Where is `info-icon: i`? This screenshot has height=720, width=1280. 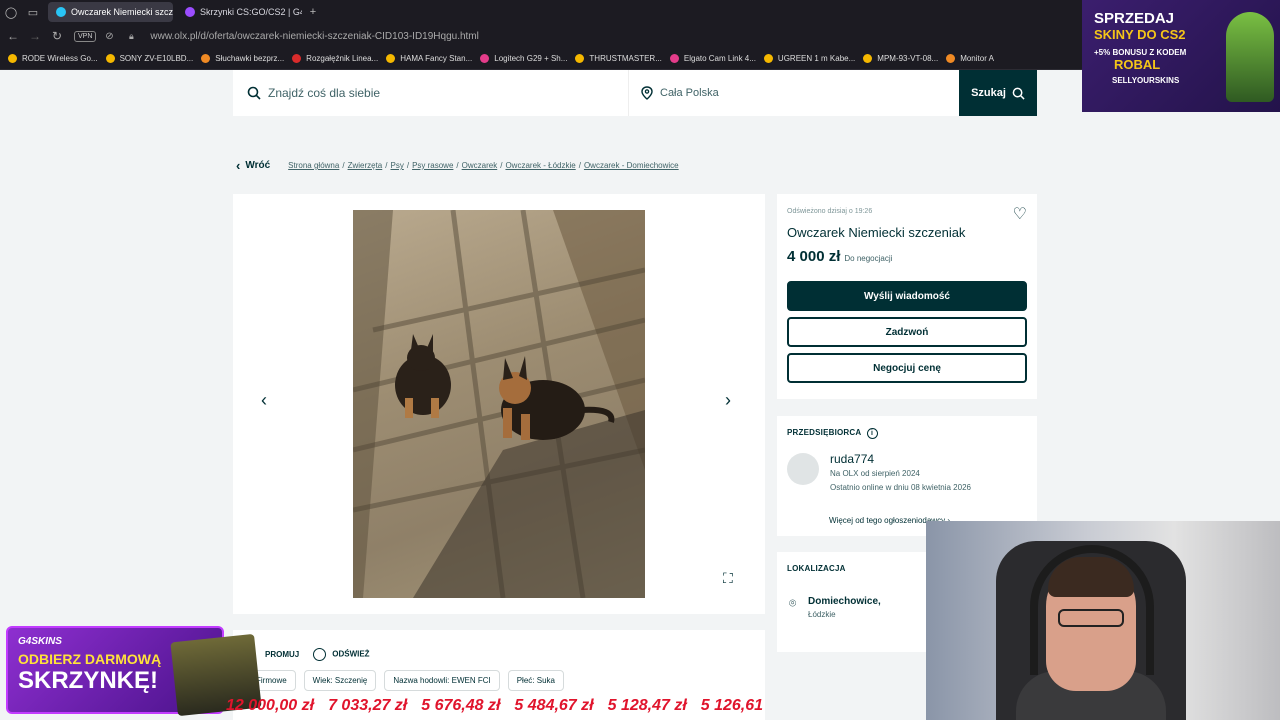
info-icon: i is located at coordinates (872, 433).